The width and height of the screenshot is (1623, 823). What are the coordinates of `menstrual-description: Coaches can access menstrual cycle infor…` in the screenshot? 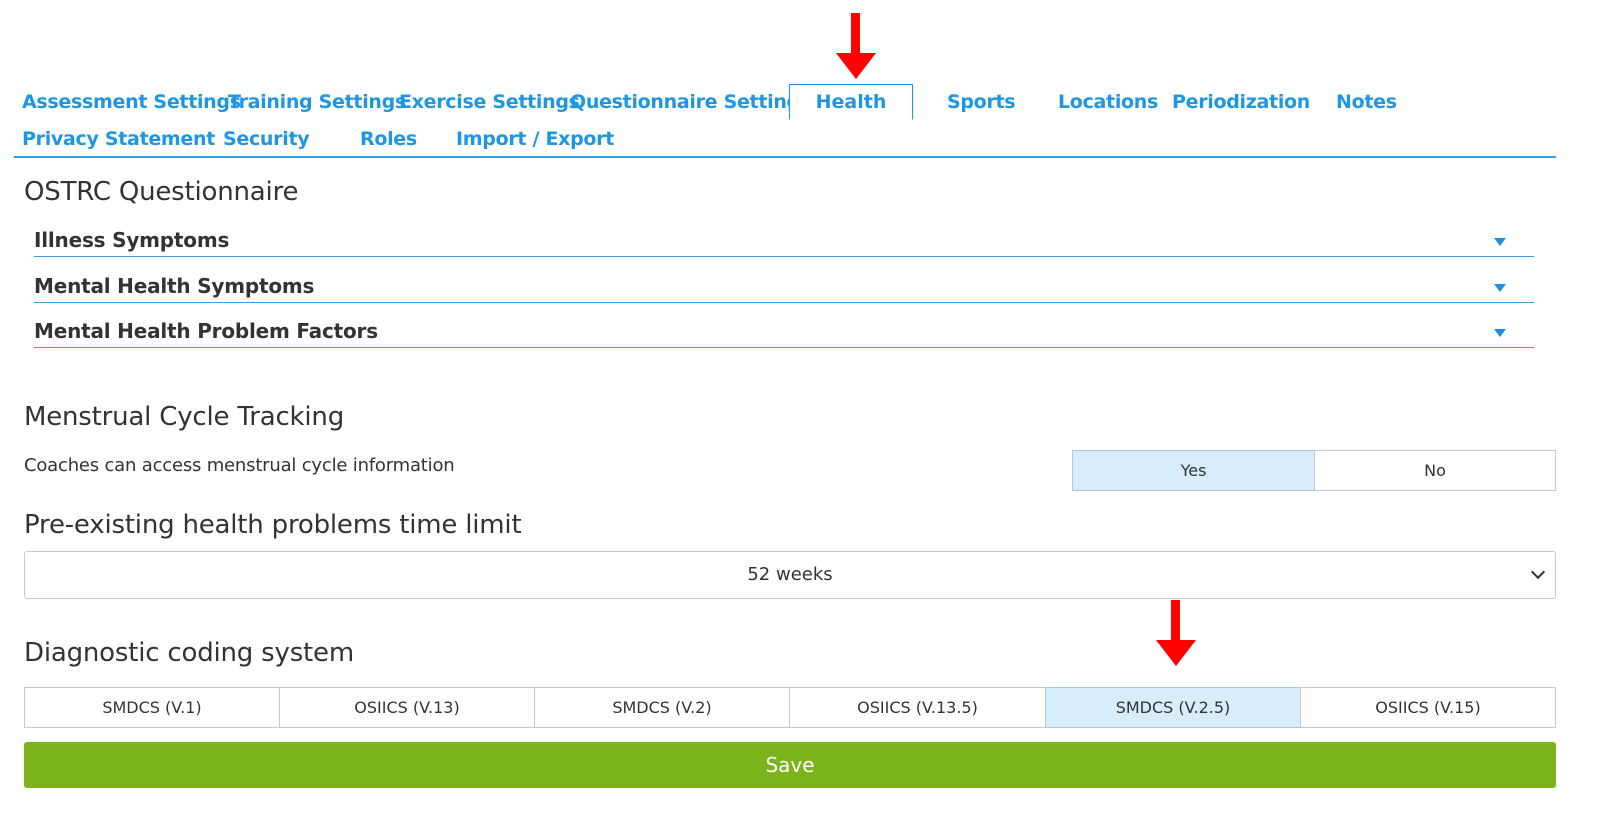 It's located at (239, 465).